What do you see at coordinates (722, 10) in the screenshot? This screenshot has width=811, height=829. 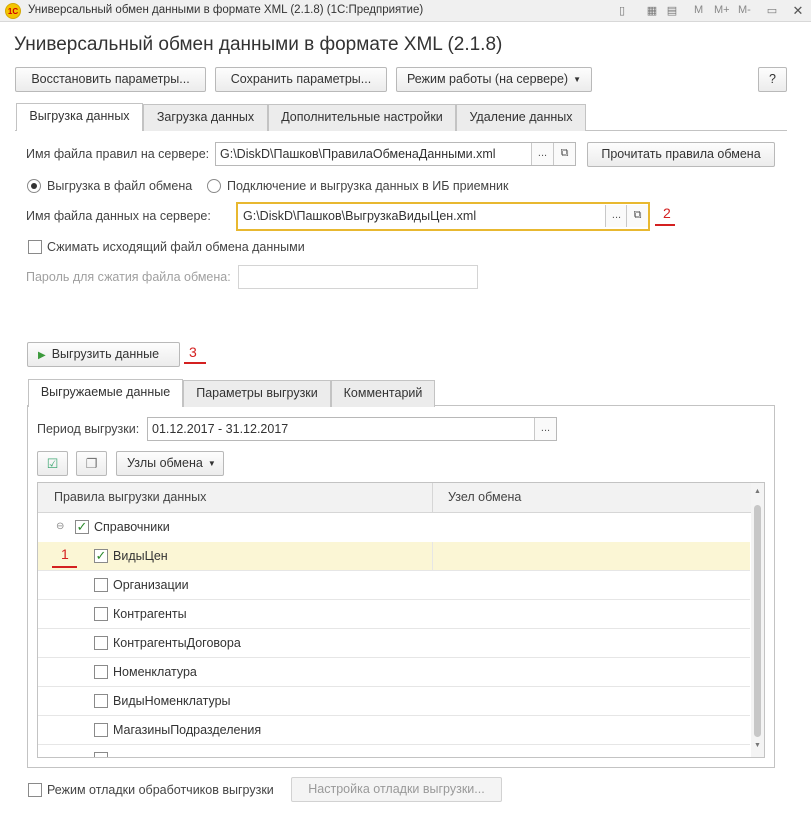 I see `memory-plus-button: M+` at bounding box center [722, 10].